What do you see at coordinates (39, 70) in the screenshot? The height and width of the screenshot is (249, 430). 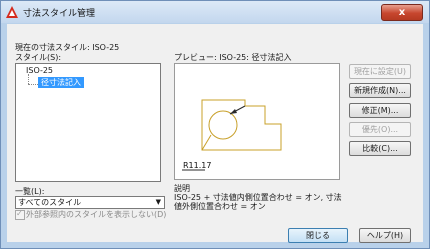 I see `tree-item-iso-25: ISO-25` at bounding box center [39, 70].